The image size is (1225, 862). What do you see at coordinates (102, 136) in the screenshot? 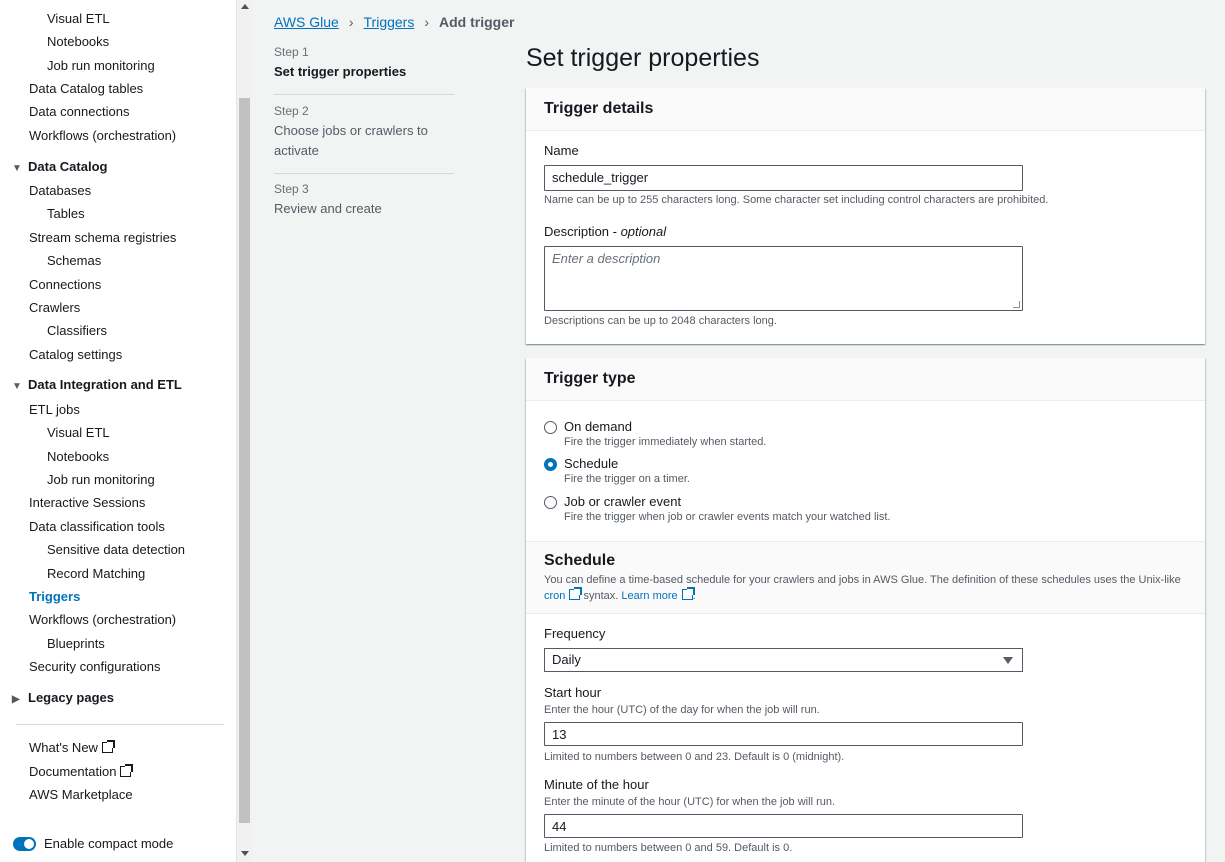
I see `sidebar-item-workflows: Workflows (orchestration)` at bounding box center [102, 136].